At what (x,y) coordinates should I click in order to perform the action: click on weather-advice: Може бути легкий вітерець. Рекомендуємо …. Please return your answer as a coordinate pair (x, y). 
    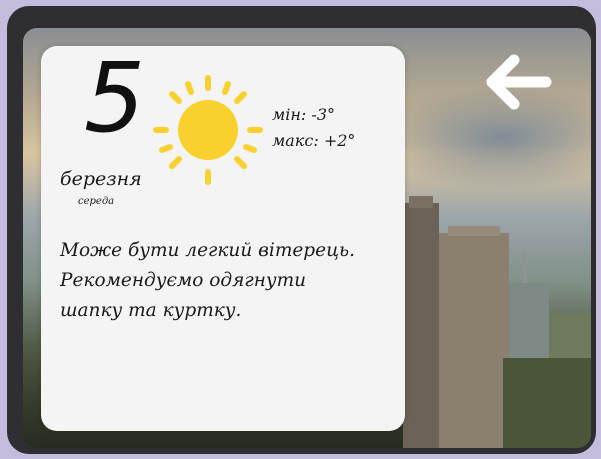
    Looking at the image, I should click on (225, 281).